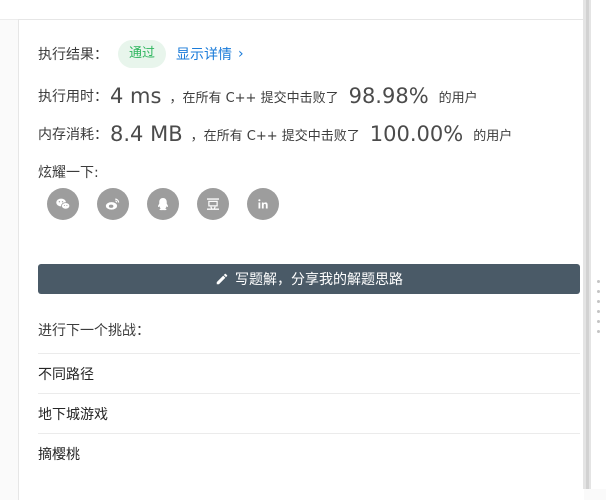 The image size is (606, 500). What do you see at coordinates (309, 413) in the screenshot?
I see `next-challenge-item: 地下城游戏` at bounding box center [309, 413].